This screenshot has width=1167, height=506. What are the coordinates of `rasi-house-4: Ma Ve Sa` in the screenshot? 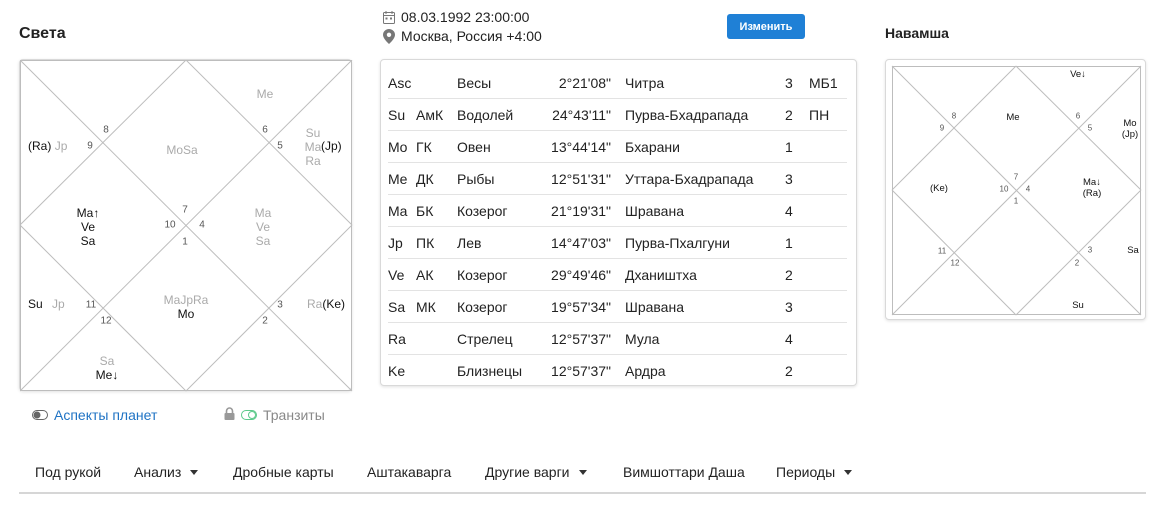 It's located at (263, 227).